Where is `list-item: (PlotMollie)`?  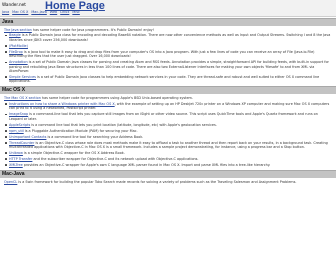
list-item: (PlotMollie) is located at coordinates (168, 46).